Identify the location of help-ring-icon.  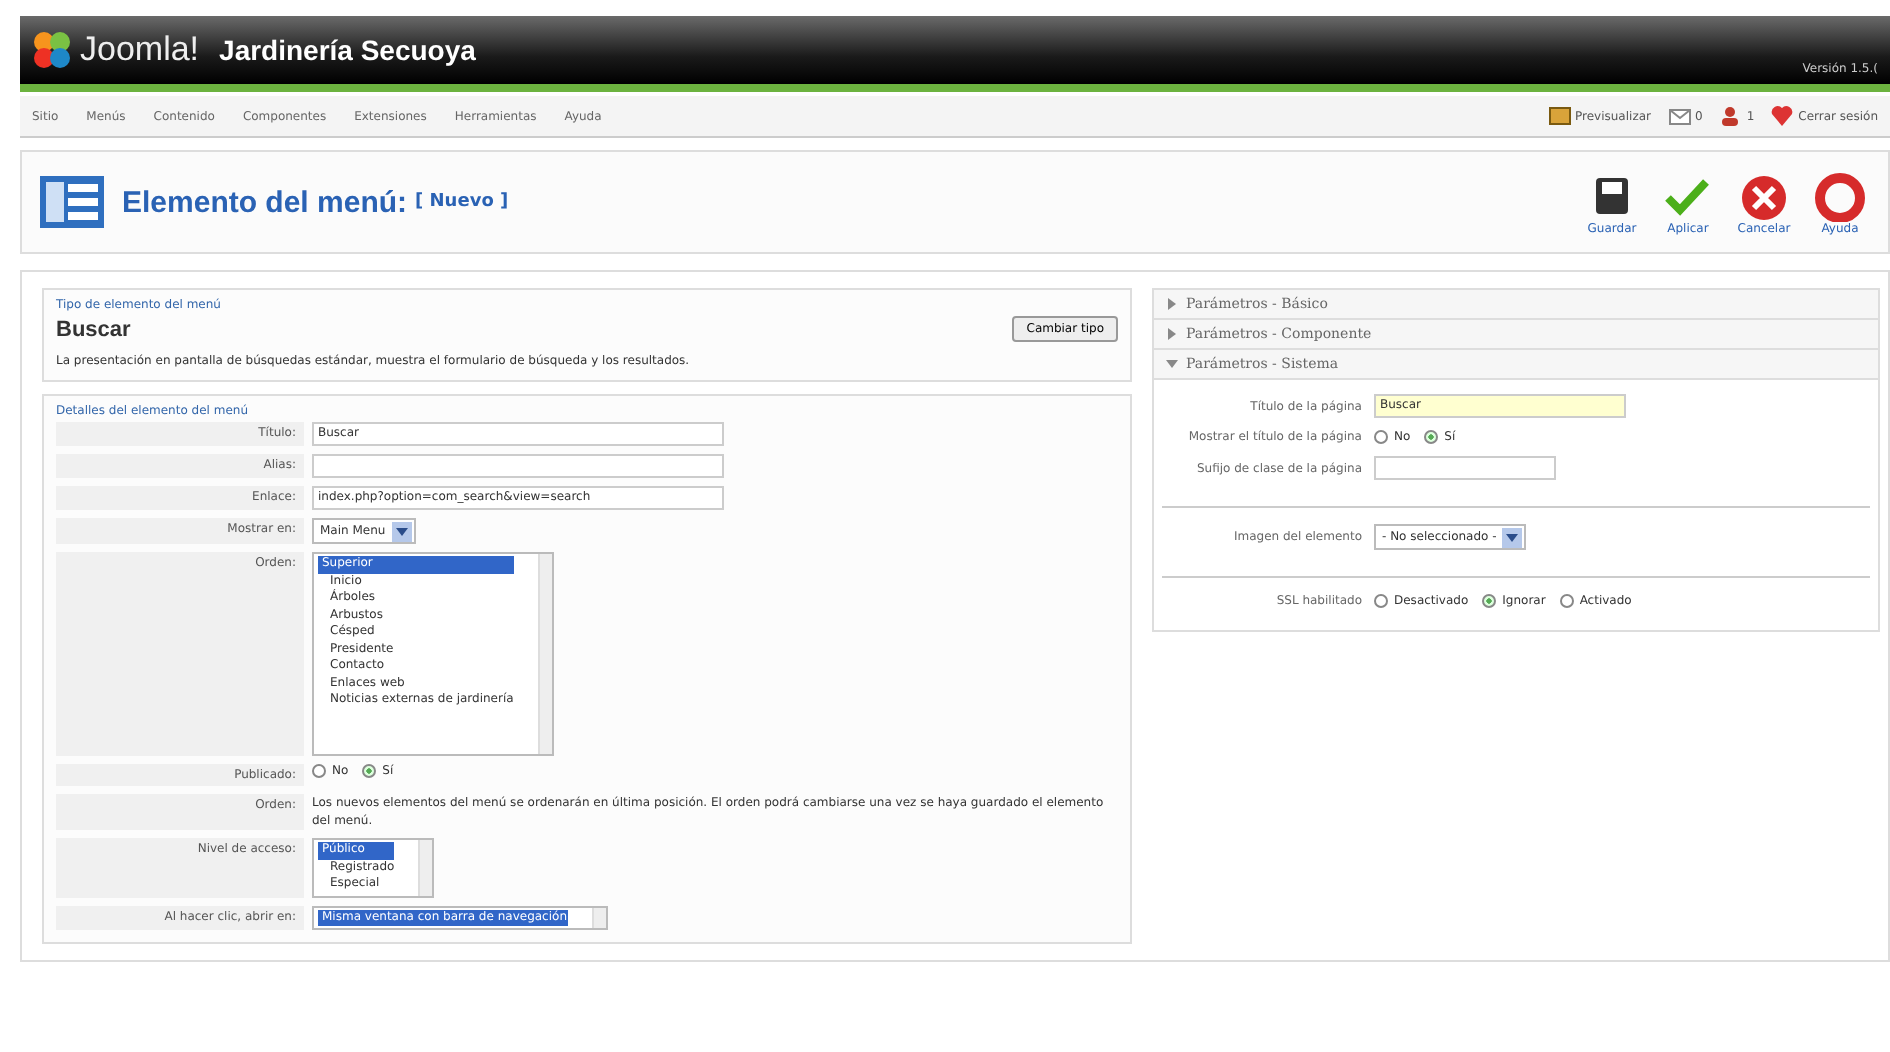
(1840, 195).